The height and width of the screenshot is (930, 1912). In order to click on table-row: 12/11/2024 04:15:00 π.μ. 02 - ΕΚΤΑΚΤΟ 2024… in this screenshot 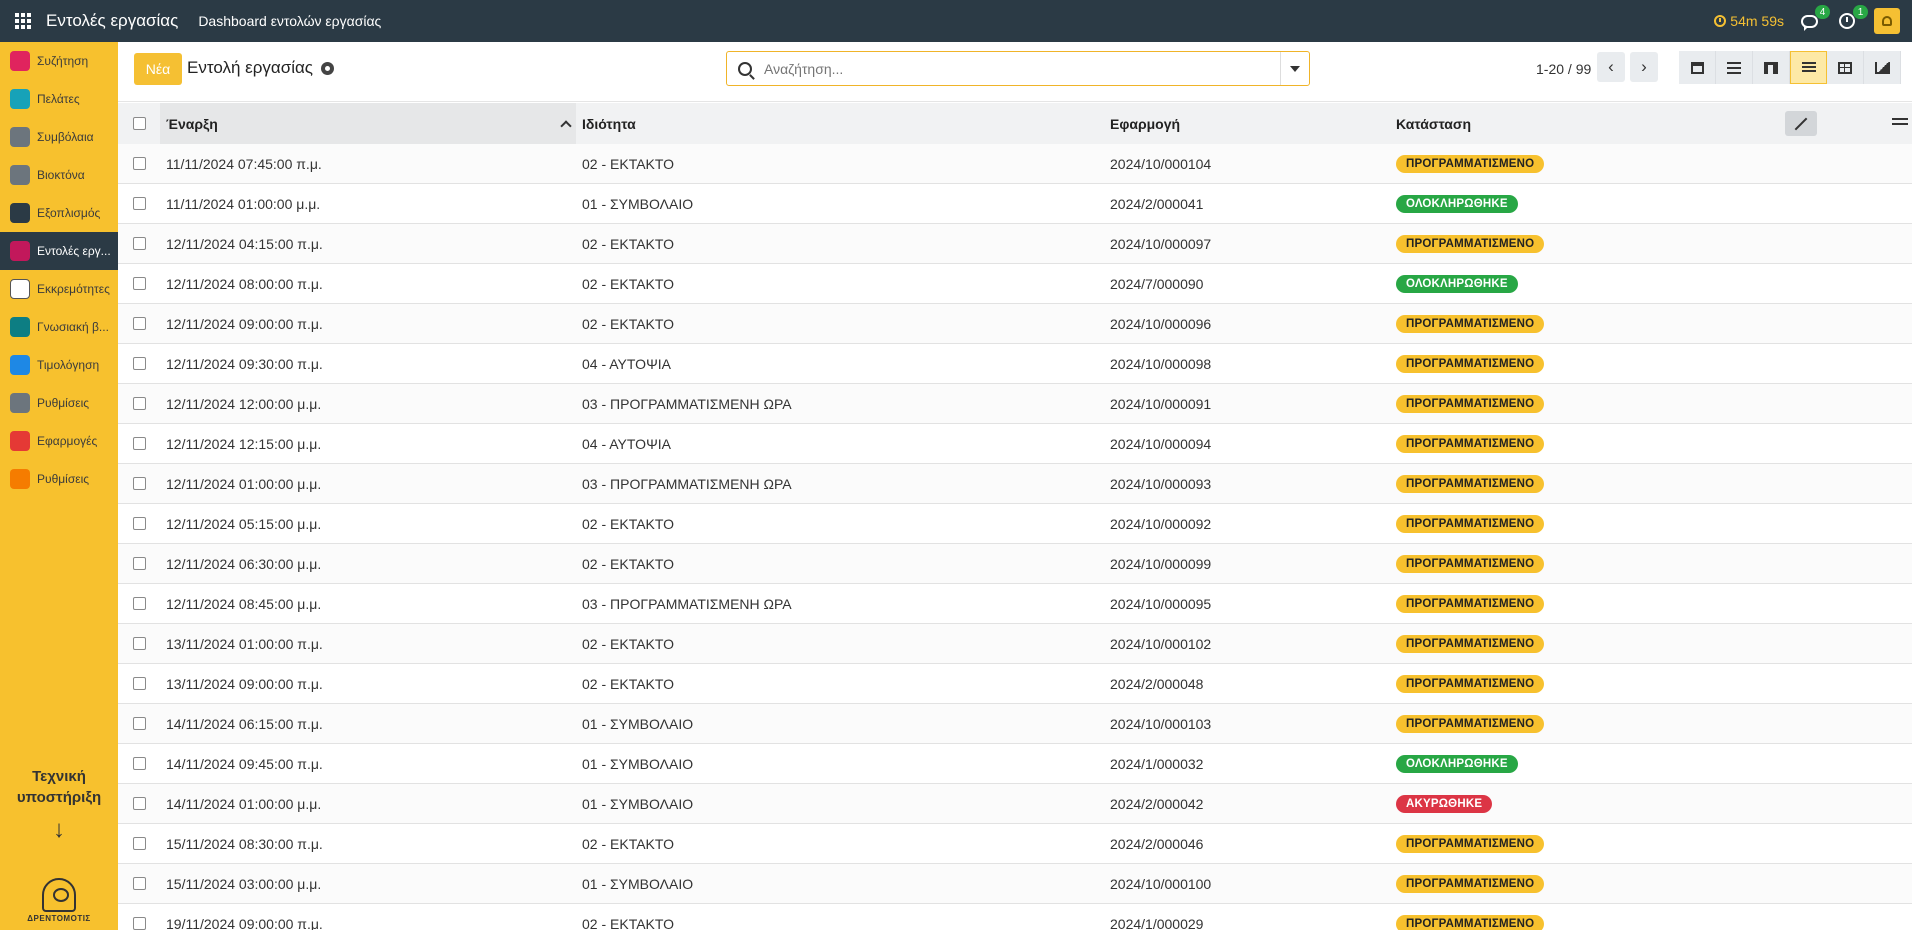, I will do `click(1015, 244)`.